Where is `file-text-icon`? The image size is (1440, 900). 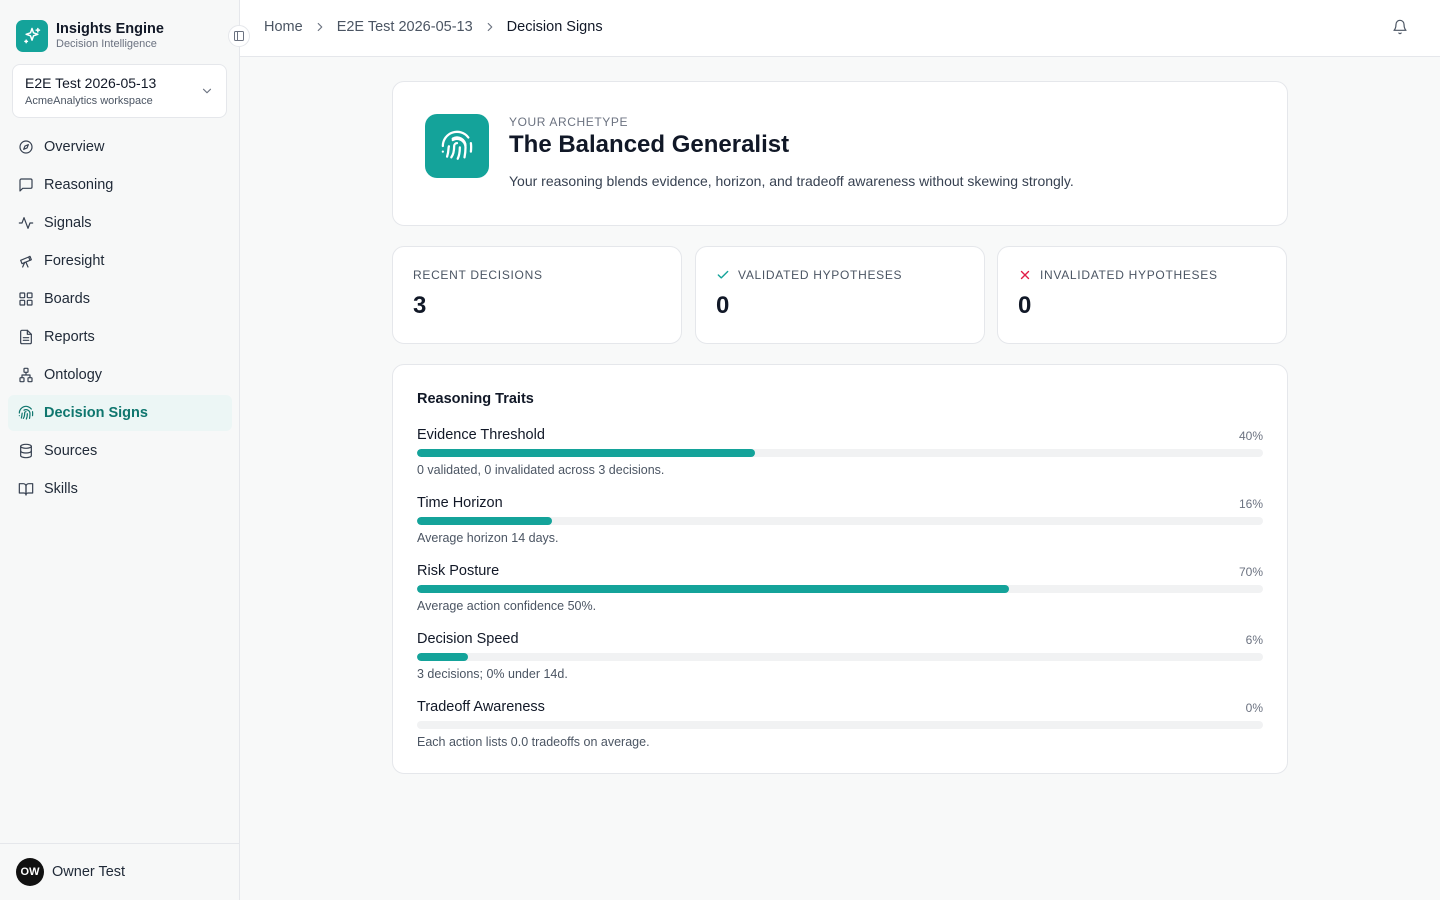
file-text-icon is located at coordinates (26, 337).